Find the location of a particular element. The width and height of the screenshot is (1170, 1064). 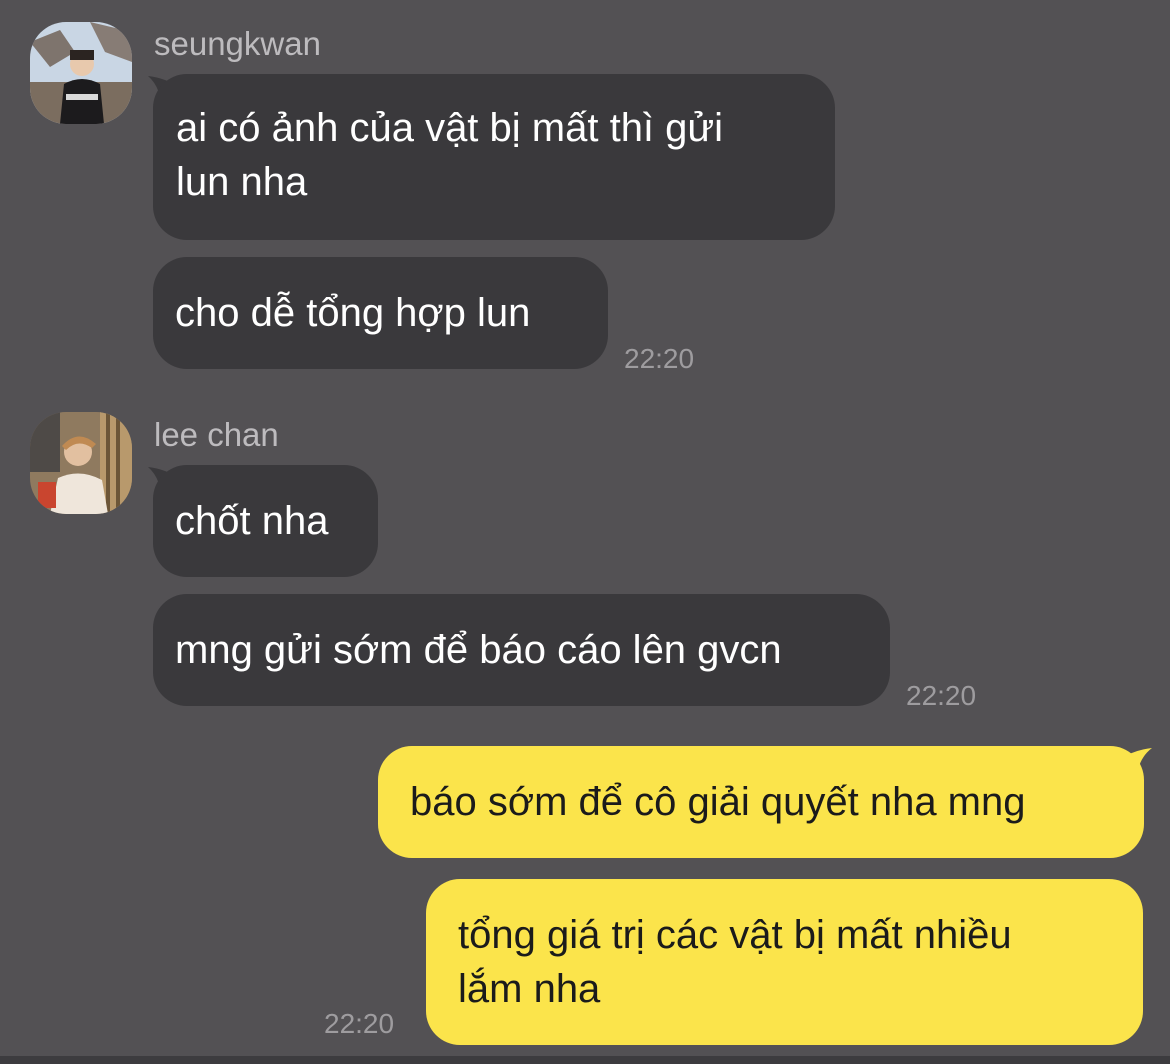

message-text: mng gửi sớm để báo cáo lên gvcn is located at coordinates (478, 650).